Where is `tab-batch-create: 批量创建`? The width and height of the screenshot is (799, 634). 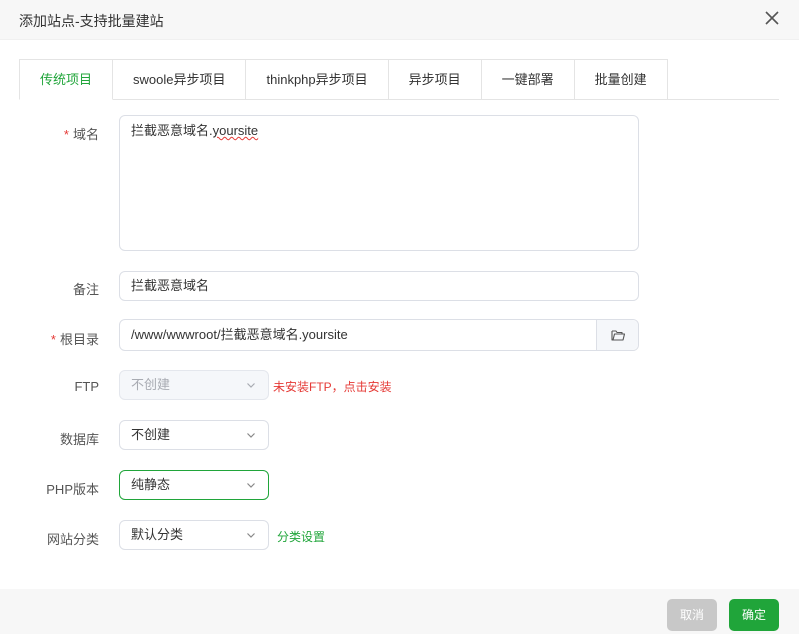
tab-batch-create: 批量创建 is located at coordinates (621, 79).